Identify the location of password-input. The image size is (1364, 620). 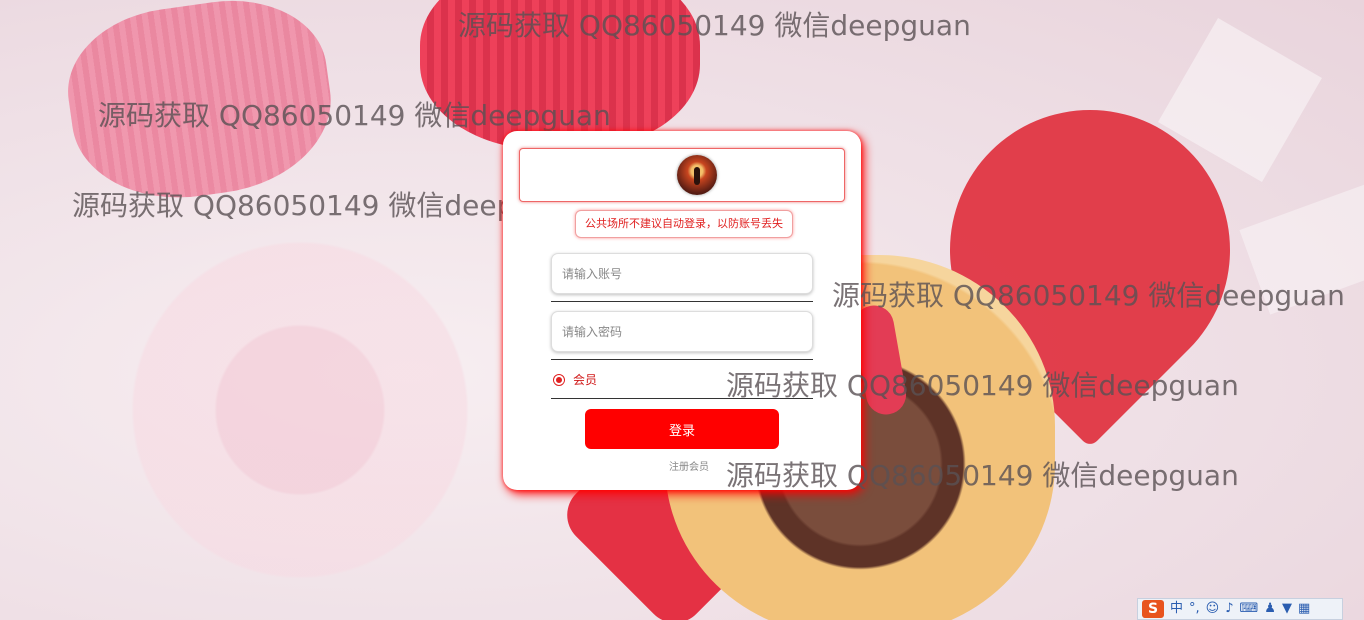
(682, 331).